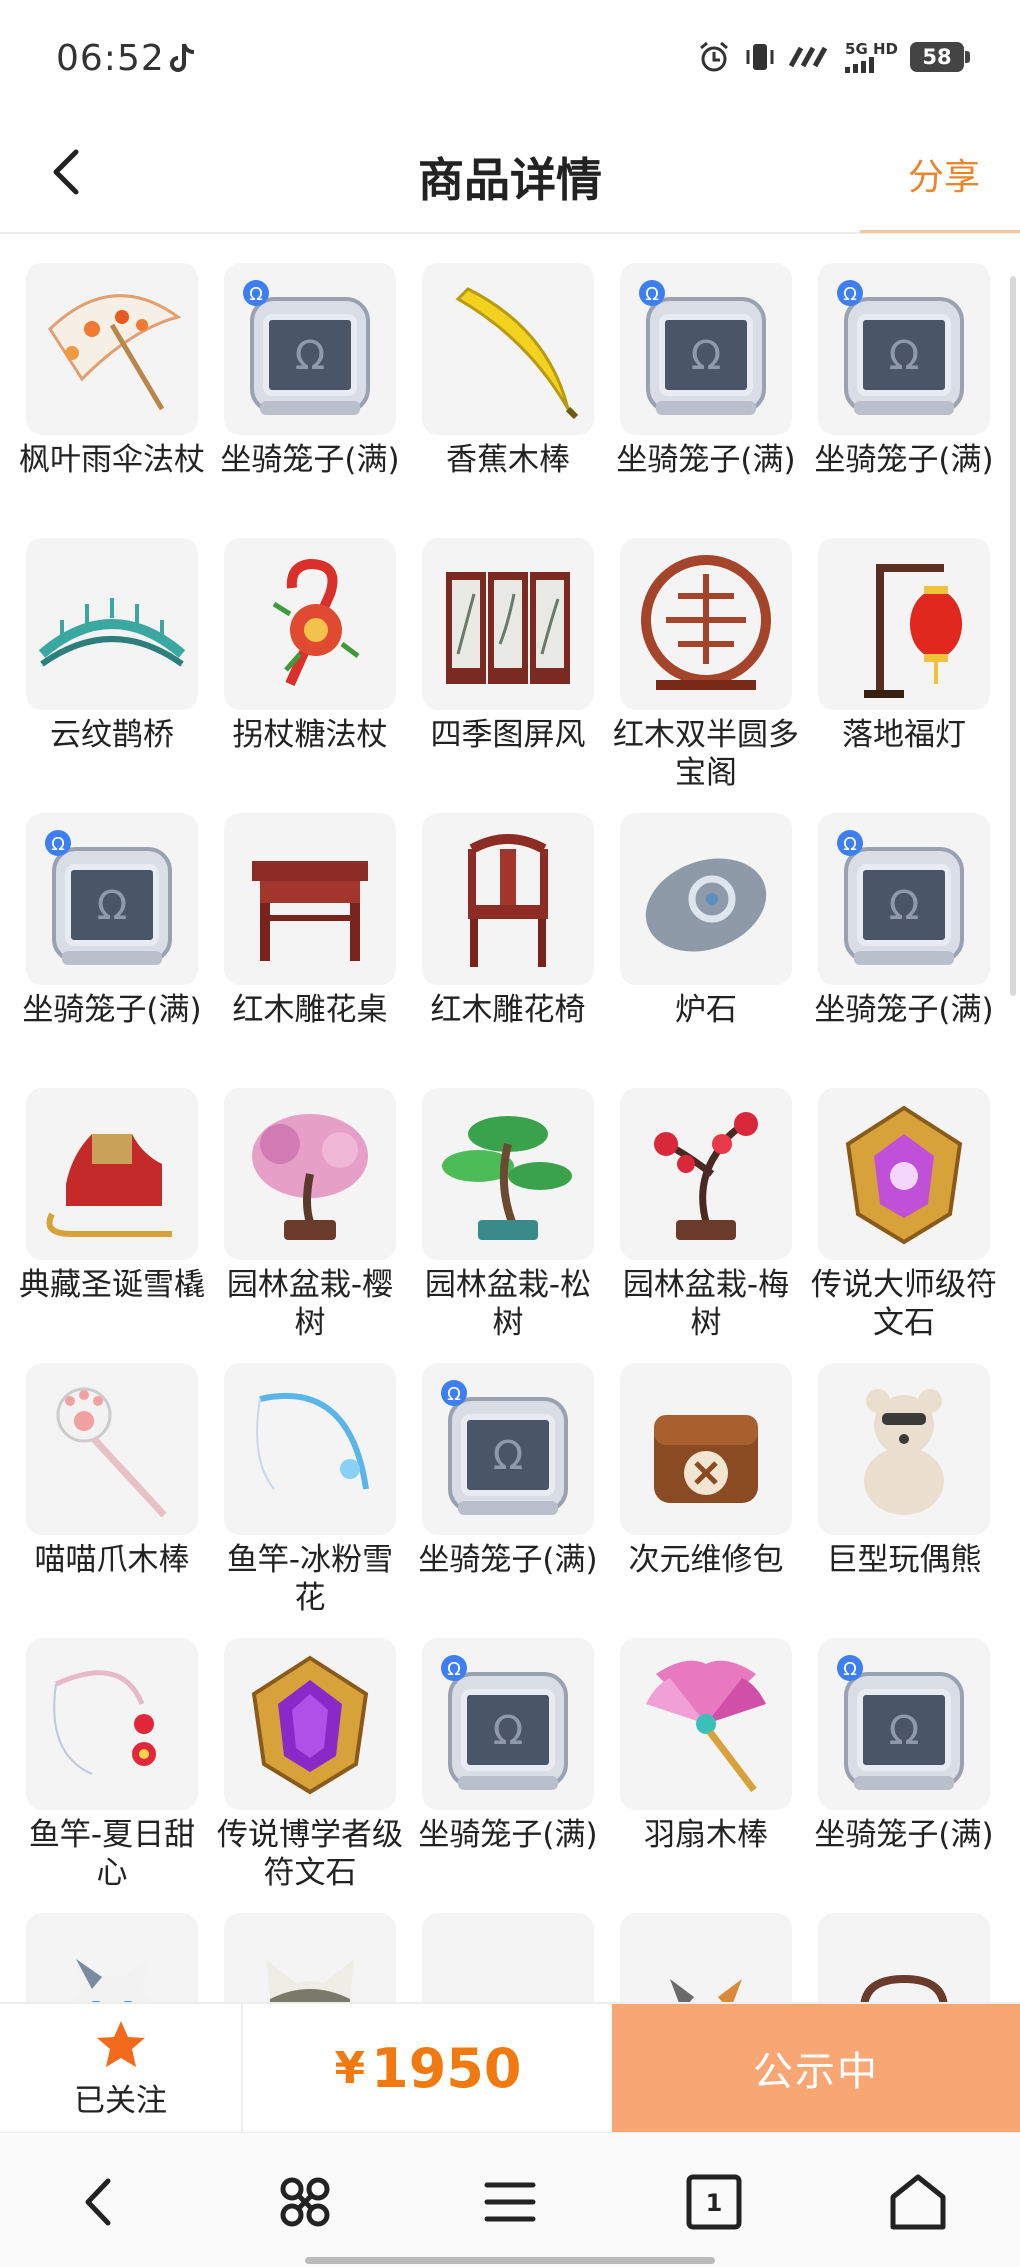 The height and width of the screenshot is (2267, 1020). Describe the element at coordinates (120, 2100) in the screenshot. I see `follow-label: 已关注` at that location.